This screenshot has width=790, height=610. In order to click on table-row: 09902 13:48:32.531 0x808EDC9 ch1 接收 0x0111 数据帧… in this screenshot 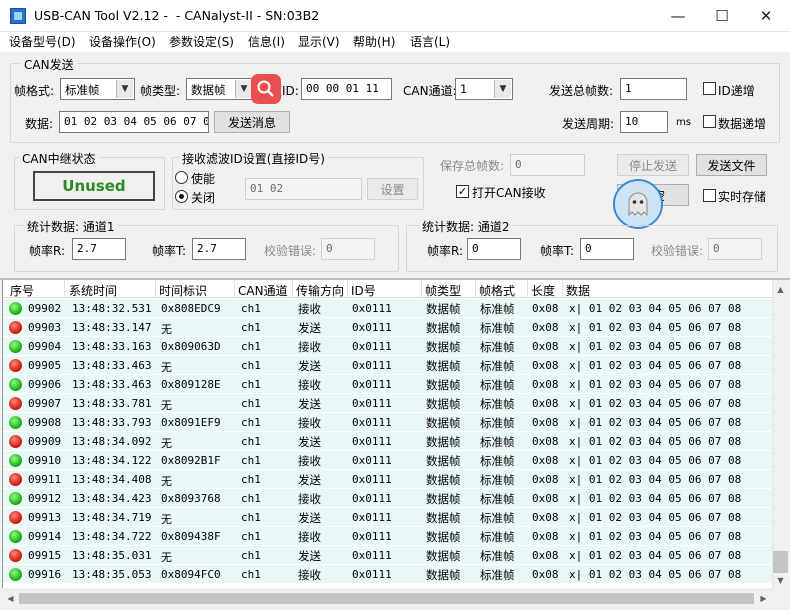, I will do `click(387, 308)`.